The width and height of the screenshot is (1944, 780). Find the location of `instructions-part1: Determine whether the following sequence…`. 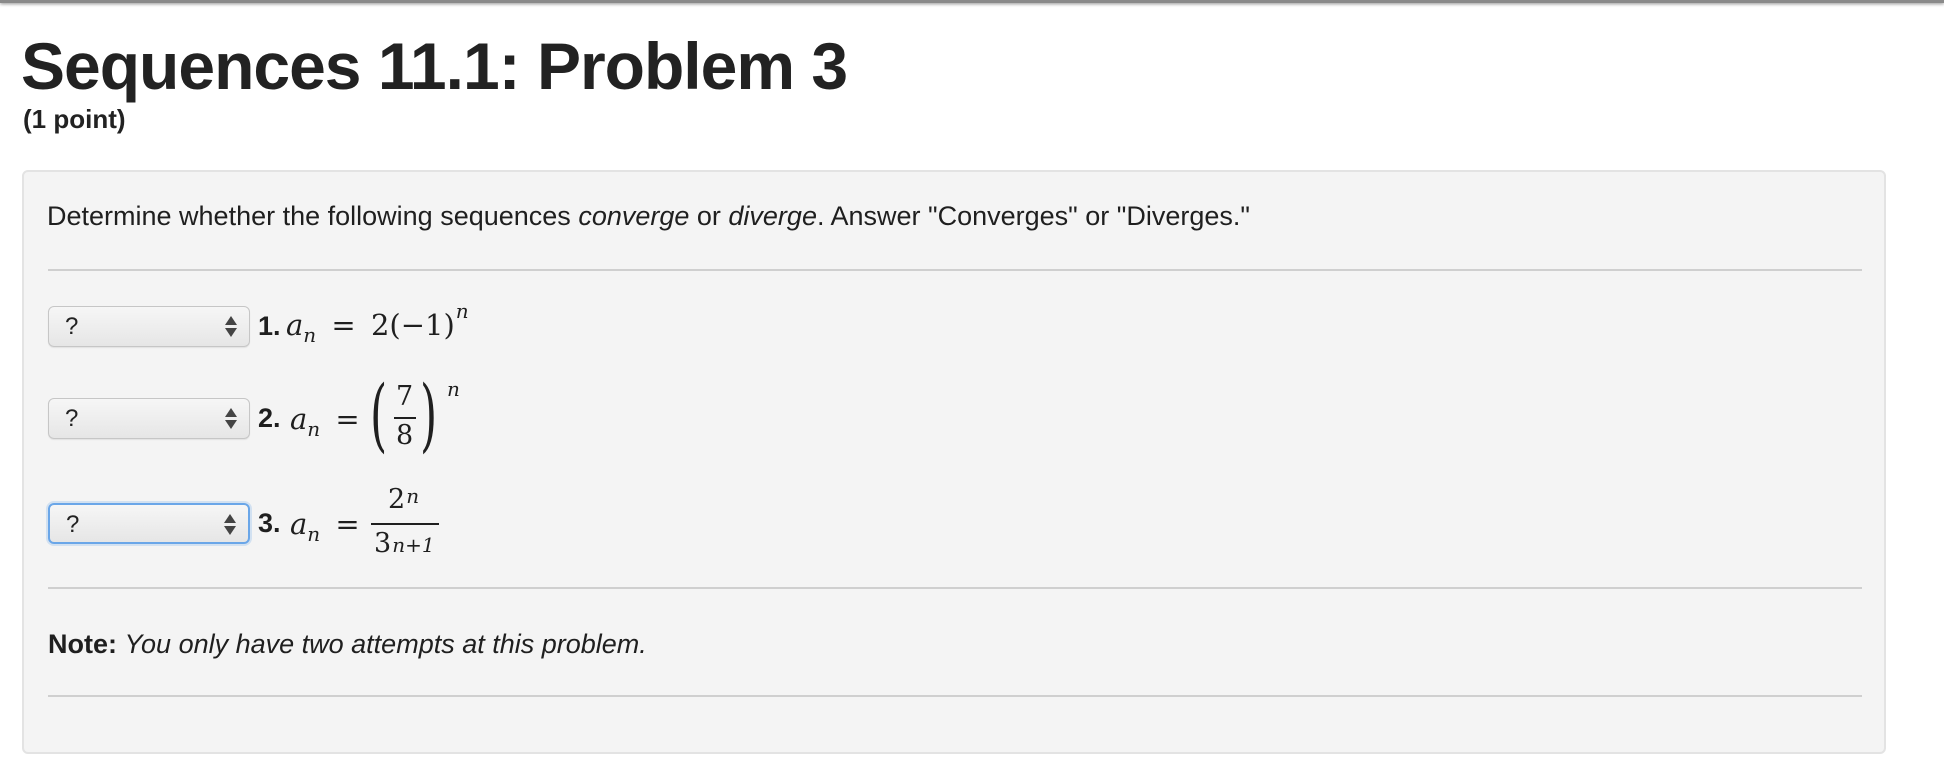

instructions-part1: Determine whether the following sequence… is located at coordinates (313, 216).